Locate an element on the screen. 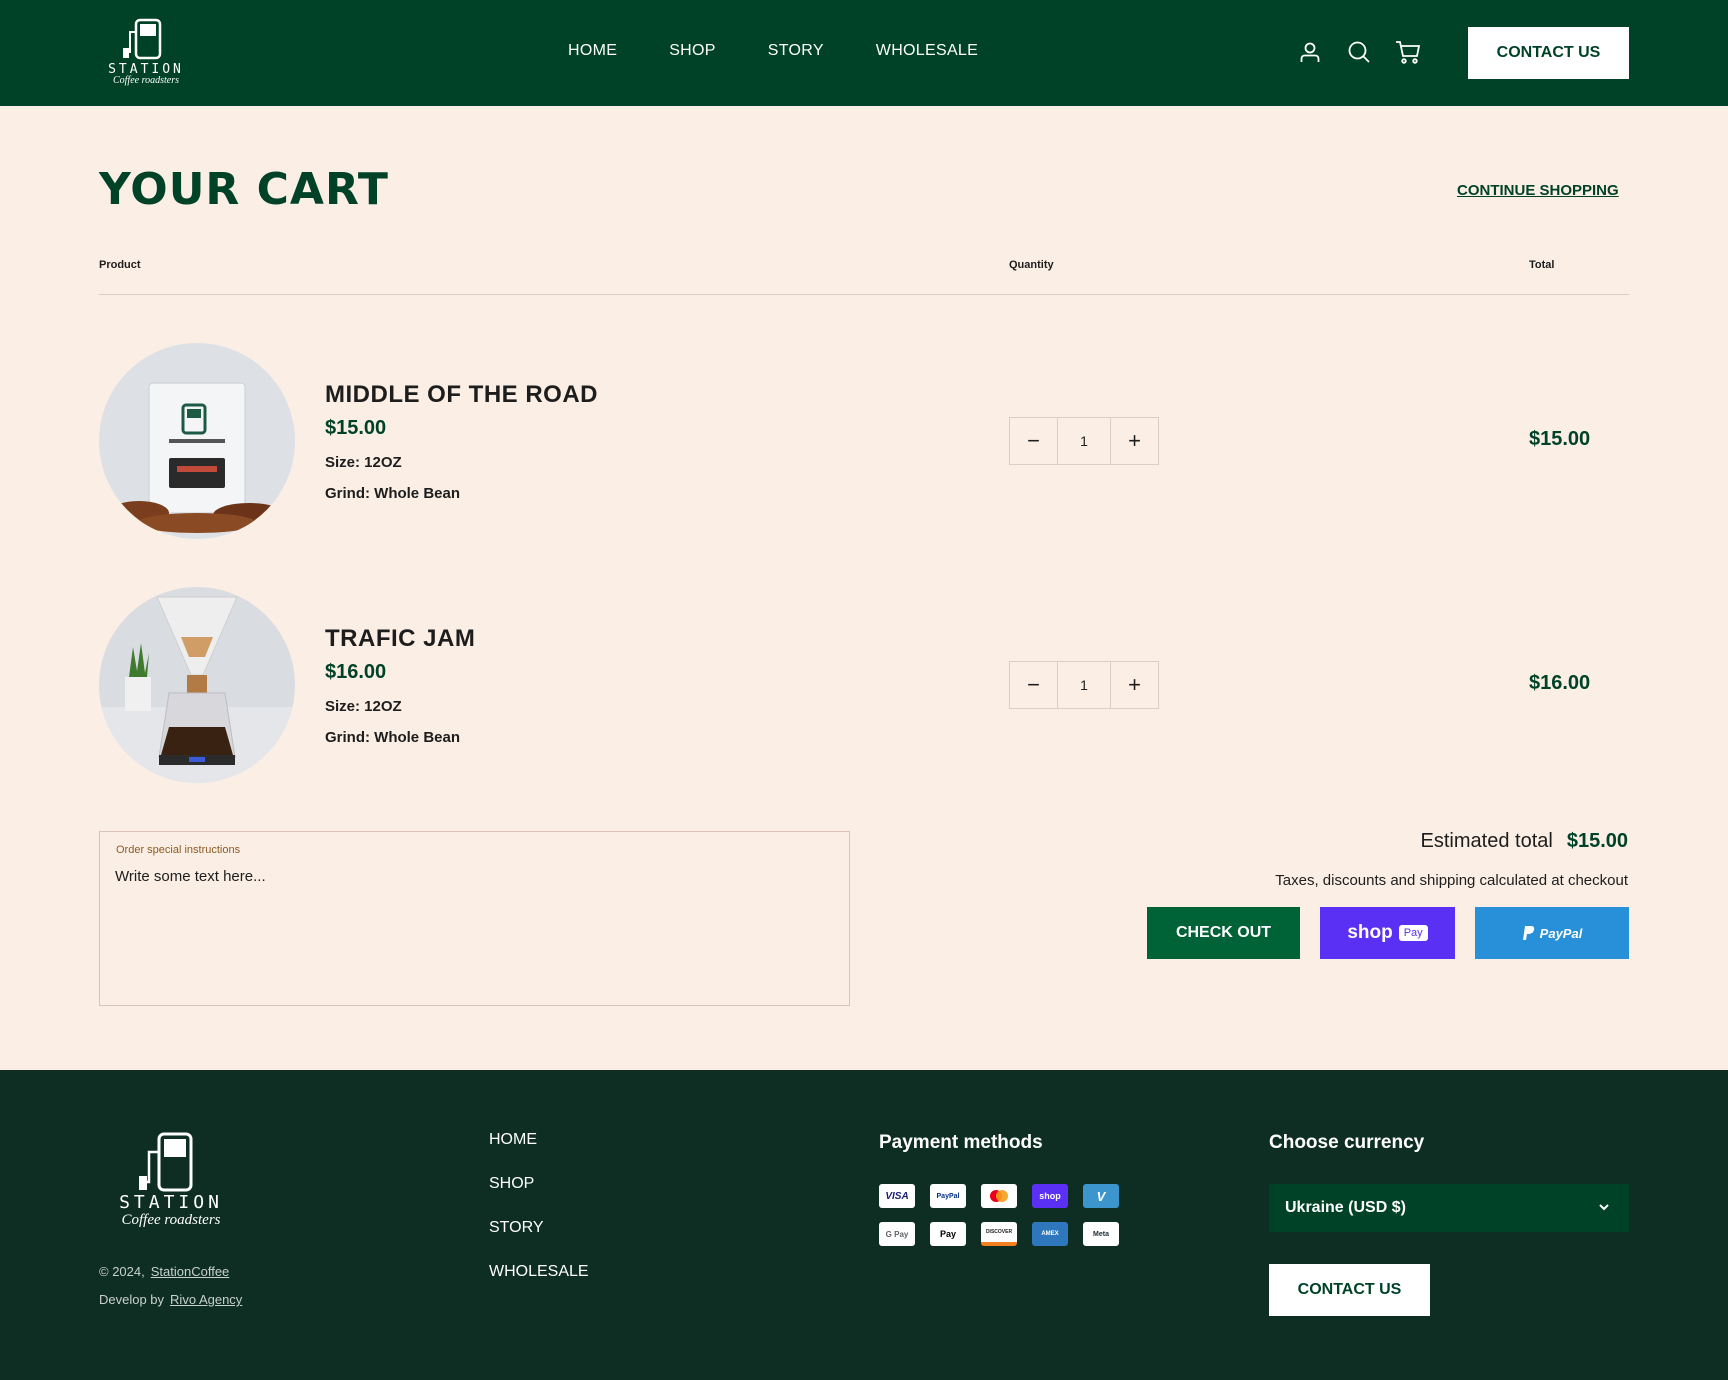  venmo-icon: V is located at coordinates (1101, 1196).